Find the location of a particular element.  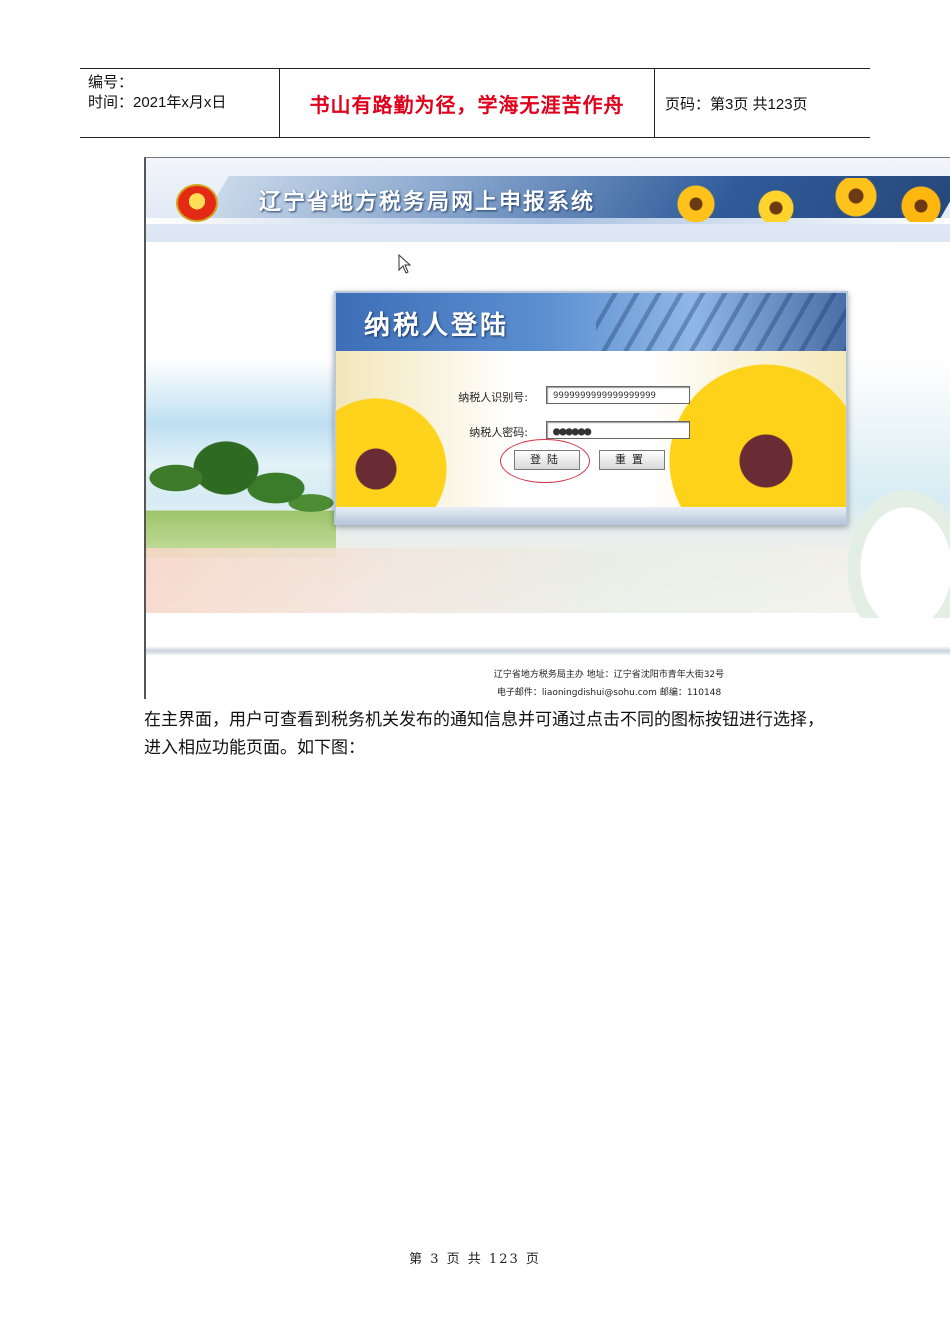

banner-title: 辽宁省地方税务局网上申报系统 is located at coordinates (427, 202).